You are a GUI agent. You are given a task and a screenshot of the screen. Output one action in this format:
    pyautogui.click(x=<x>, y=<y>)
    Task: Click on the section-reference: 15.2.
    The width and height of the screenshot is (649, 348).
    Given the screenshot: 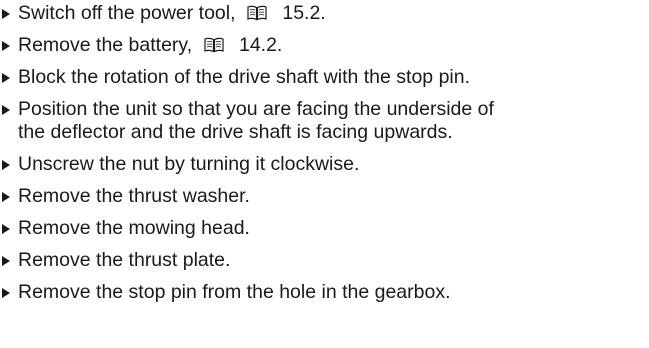 What is the action you would take?
    pyautogui.click(x=303, y=13)
    